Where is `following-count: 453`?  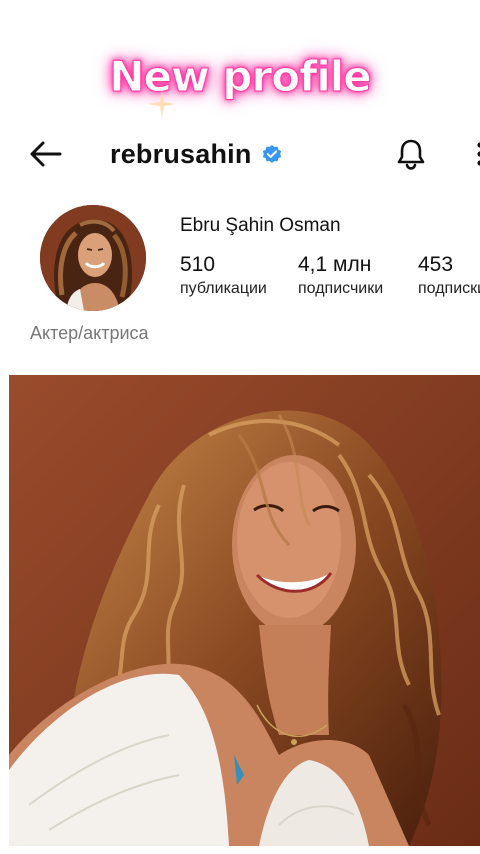 following-count: 453 is located at coordinates (436, 264).